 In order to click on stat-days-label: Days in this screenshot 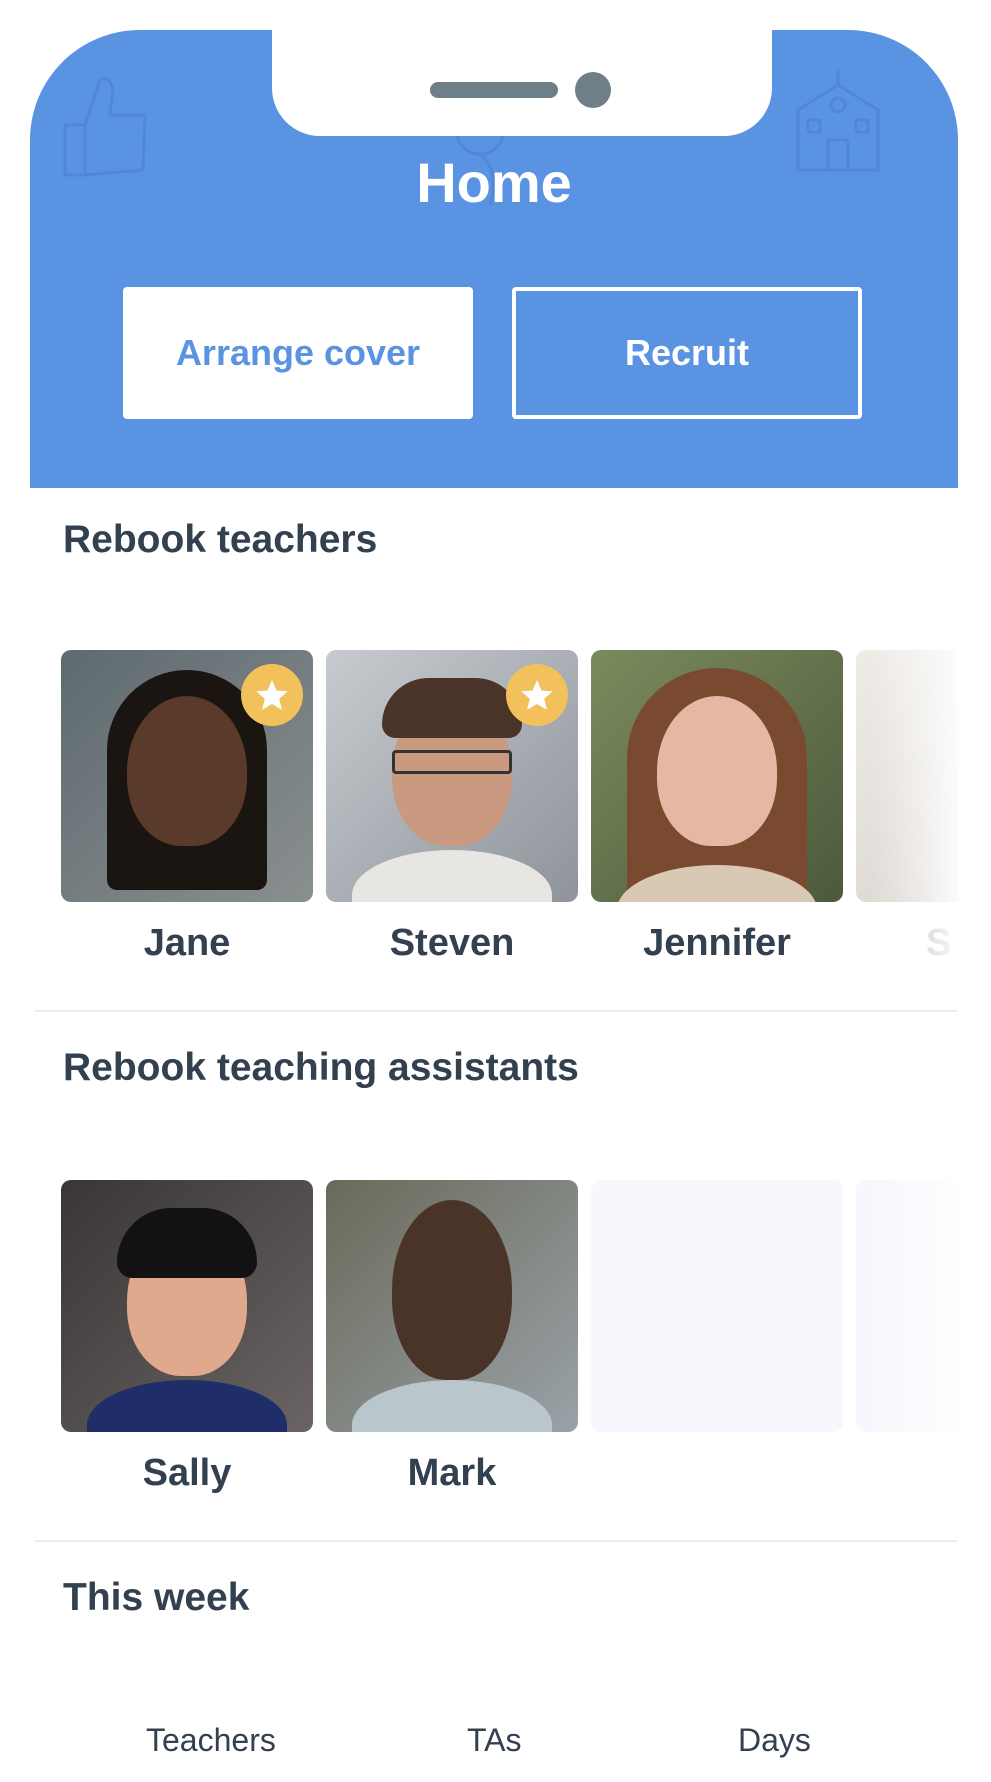, I will do `click(774, 1740)`.